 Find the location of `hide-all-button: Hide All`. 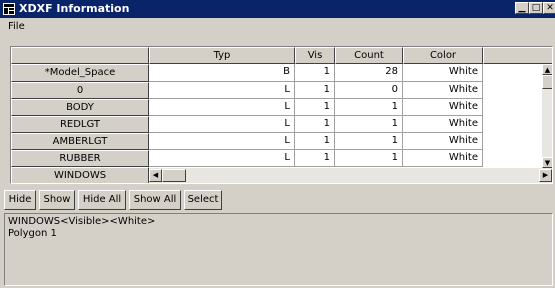

hide-all-button: Hide All is located at coordinates (102, 200).